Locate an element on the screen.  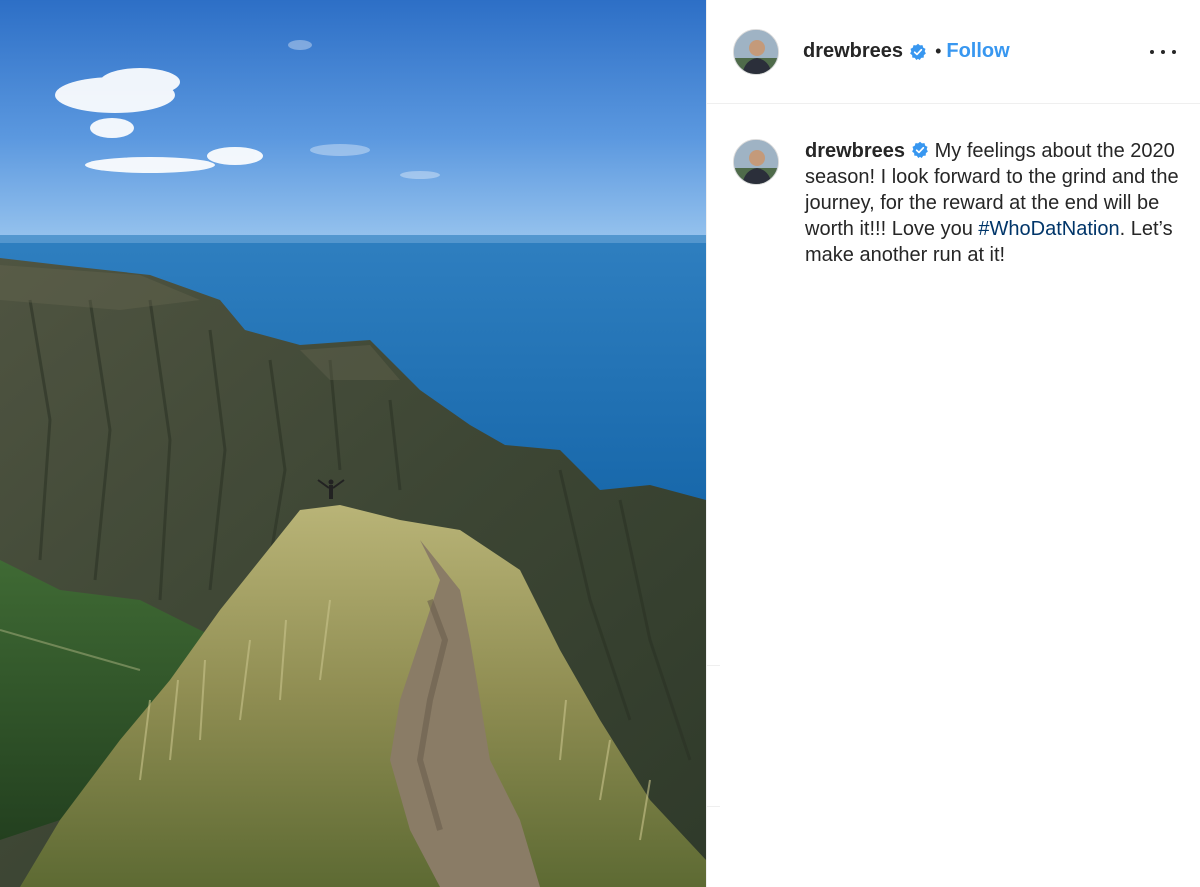
post-header: drewbrees • Follow is located at coordinates (953, 52).